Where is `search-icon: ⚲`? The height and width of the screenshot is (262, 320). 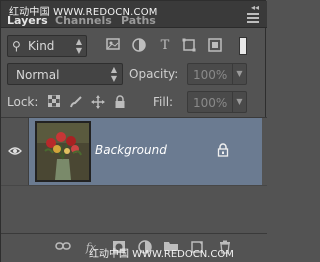 search-icon: ⚲ is located at coordinates (16, 46).